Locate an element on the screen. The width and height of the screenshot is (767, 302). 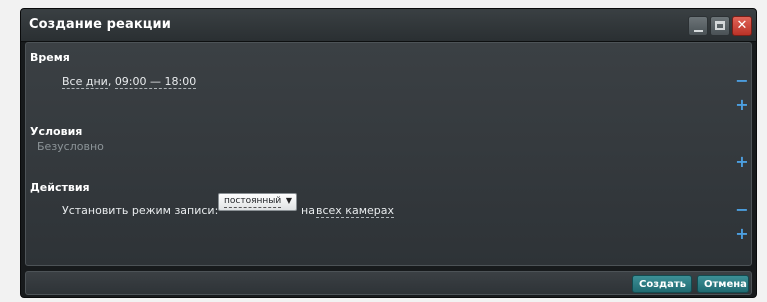
record-mode-select: постоянный ▼ is located at coordinates (257, 202).